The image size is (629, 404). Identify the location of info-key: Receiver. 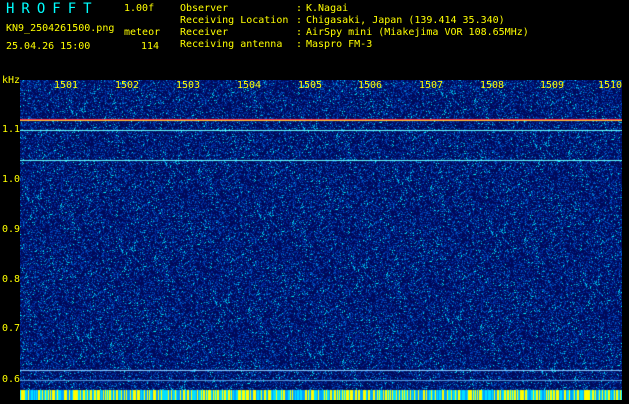
(204, 32).